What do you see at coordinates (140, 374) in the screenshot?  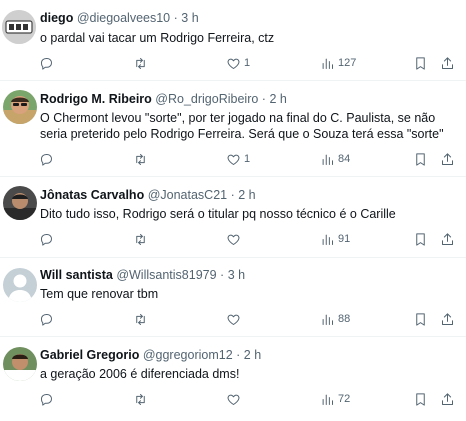 I see `tweet-text: a geração 2006 é diferenciada dms!` at bounding box center [140, 374].